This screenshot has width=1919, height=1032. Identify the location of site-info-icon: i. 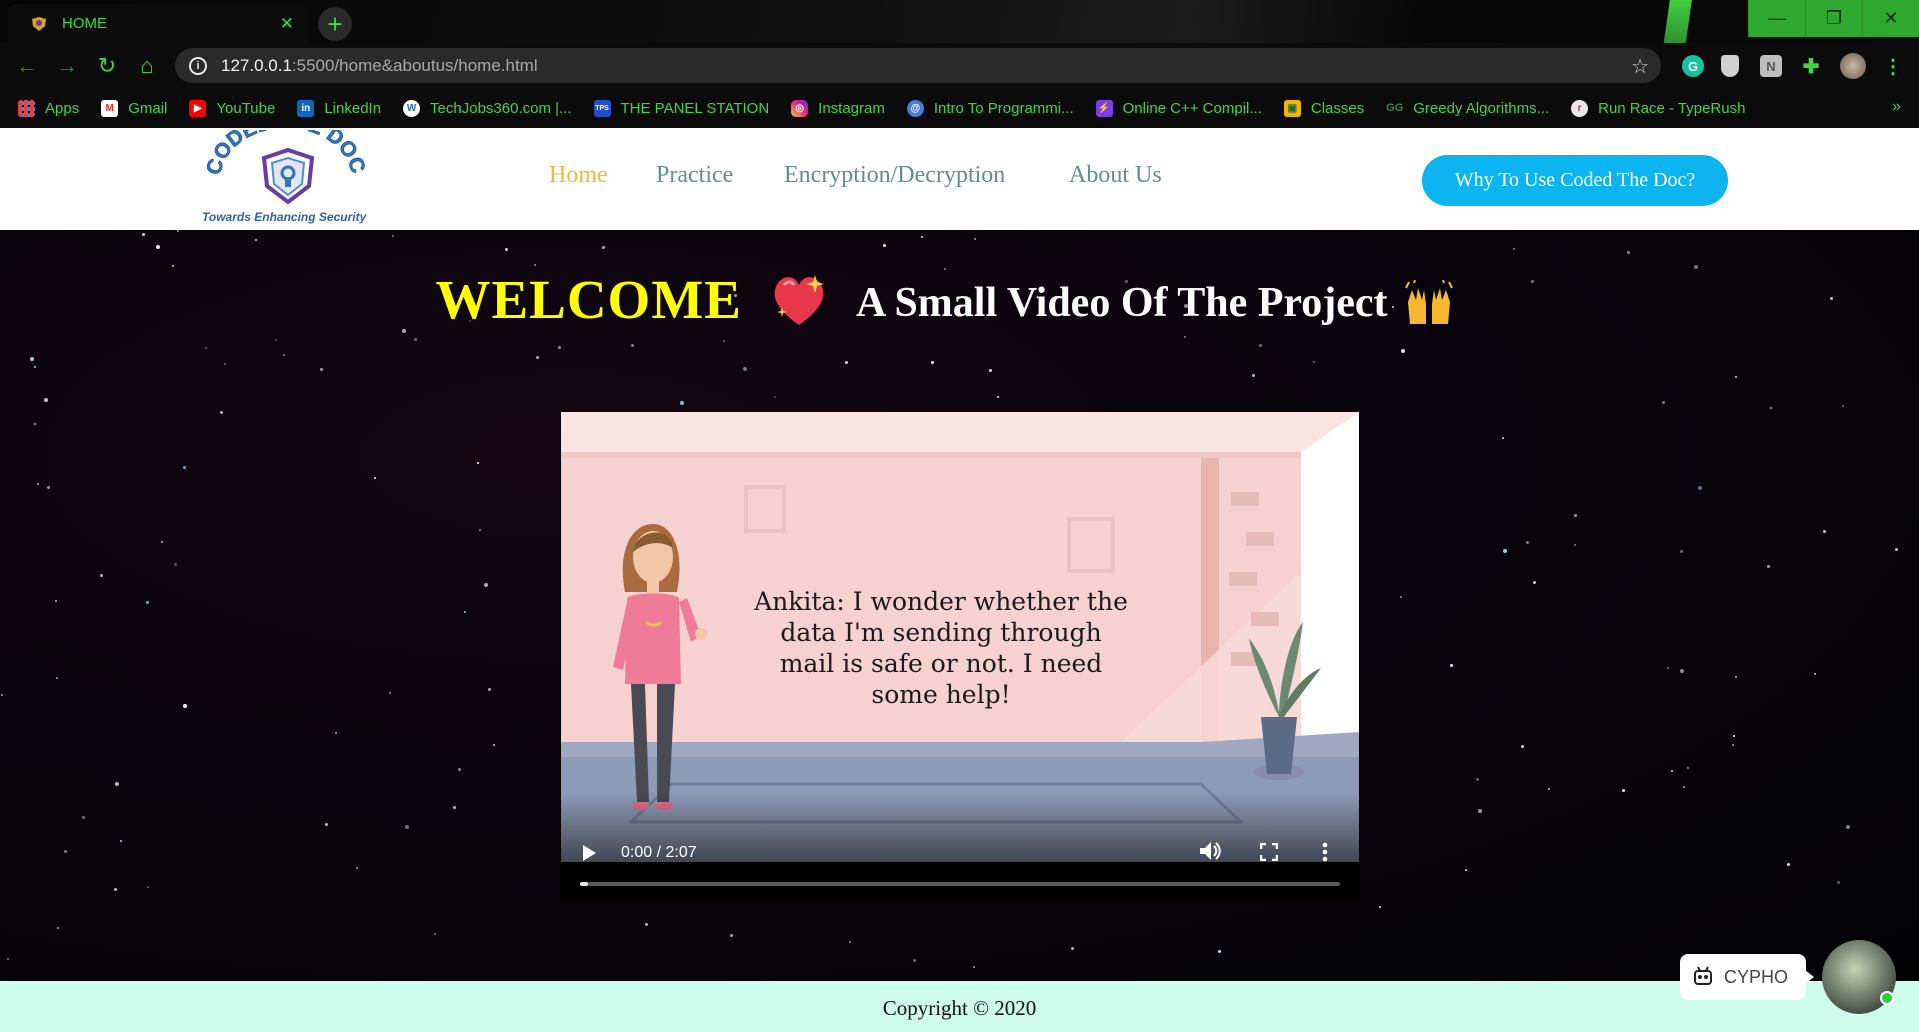
(198, 65).